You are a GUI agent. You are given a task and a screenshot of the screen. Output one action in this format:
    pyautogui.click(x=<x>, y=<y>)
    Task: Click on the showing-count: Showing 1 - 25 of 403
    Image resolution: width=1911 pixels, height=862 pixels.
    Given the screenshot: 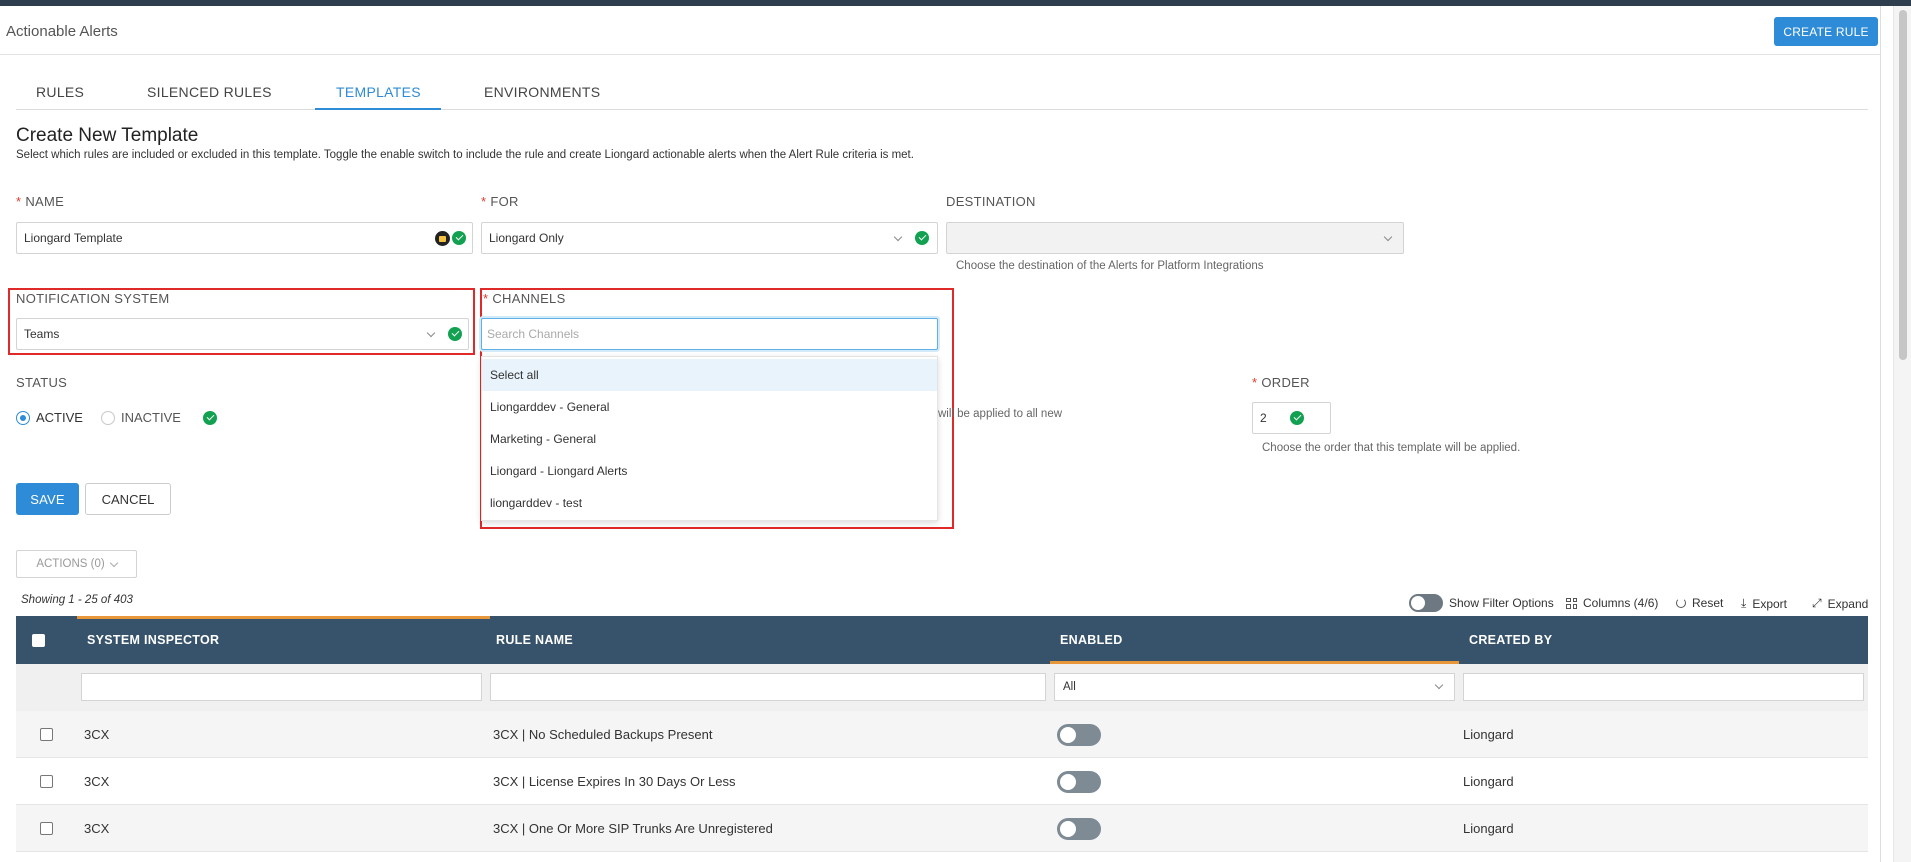 What is the action you would take?
    pyautogui.click(x=77, y=600)
    